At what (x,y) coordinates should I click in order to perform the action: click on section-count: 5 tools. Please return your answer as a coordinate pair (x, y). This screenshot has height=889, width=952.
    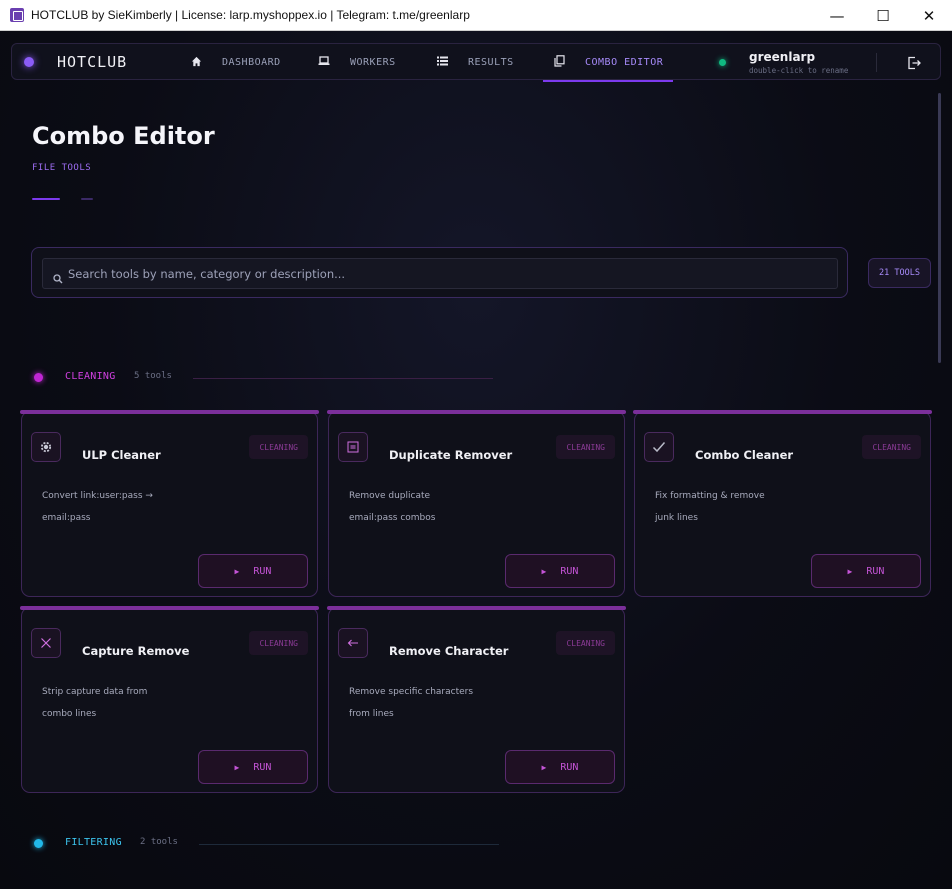
    Looking at the image, I should click on (153, 376).